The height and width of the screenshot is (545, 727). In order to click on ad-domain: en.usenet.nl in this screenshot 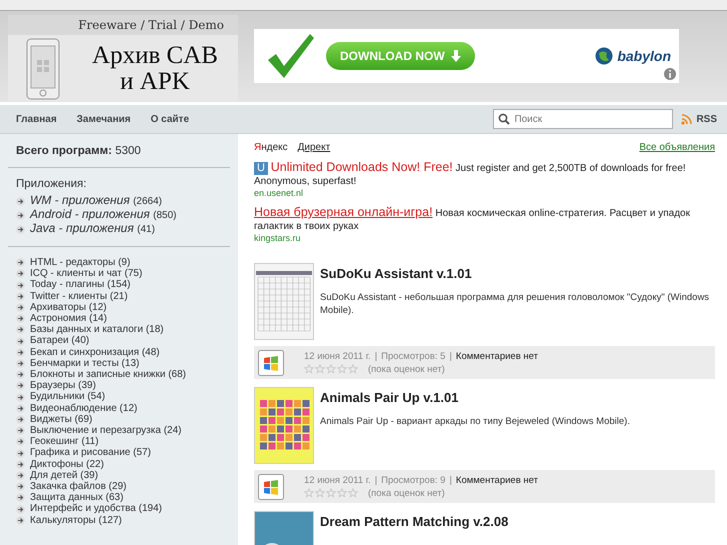, I will do `click(484, 193)`.